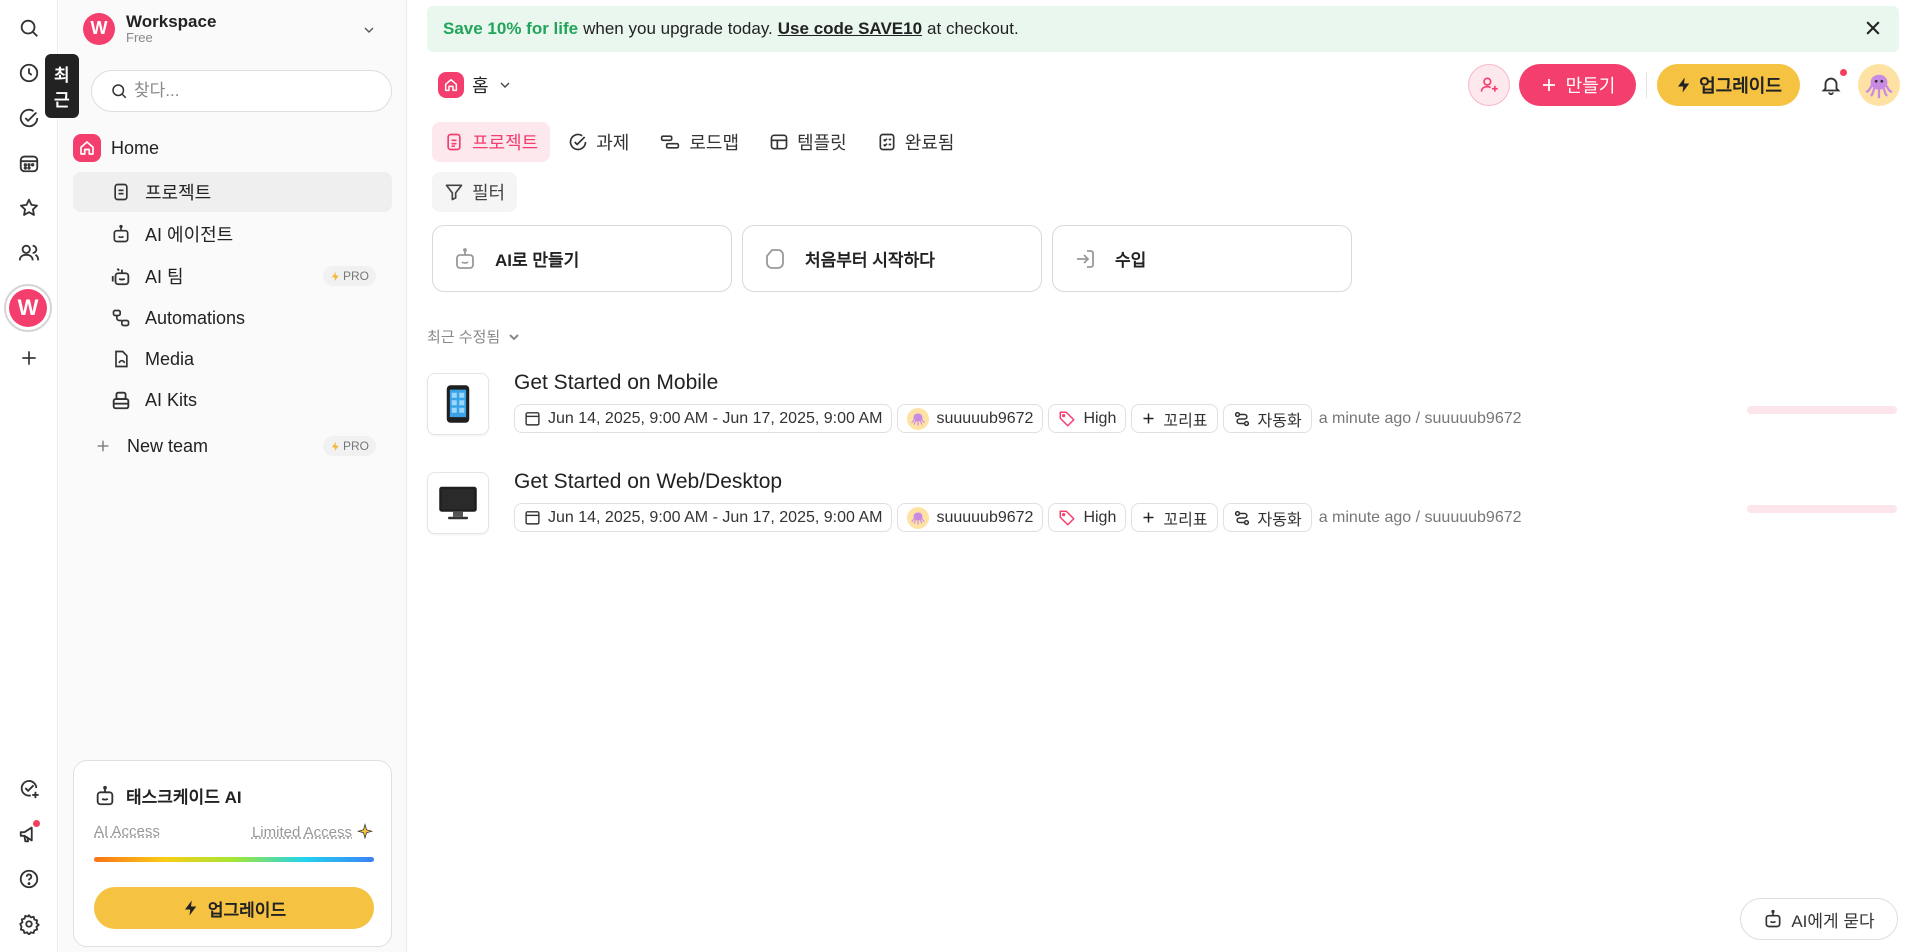 Image resolution: width=1907 pixels, height=952 pixels. What do you see at coordinates (779, 142) in the screenshot?
I see `template-icon` at bounding box center [779, 142].